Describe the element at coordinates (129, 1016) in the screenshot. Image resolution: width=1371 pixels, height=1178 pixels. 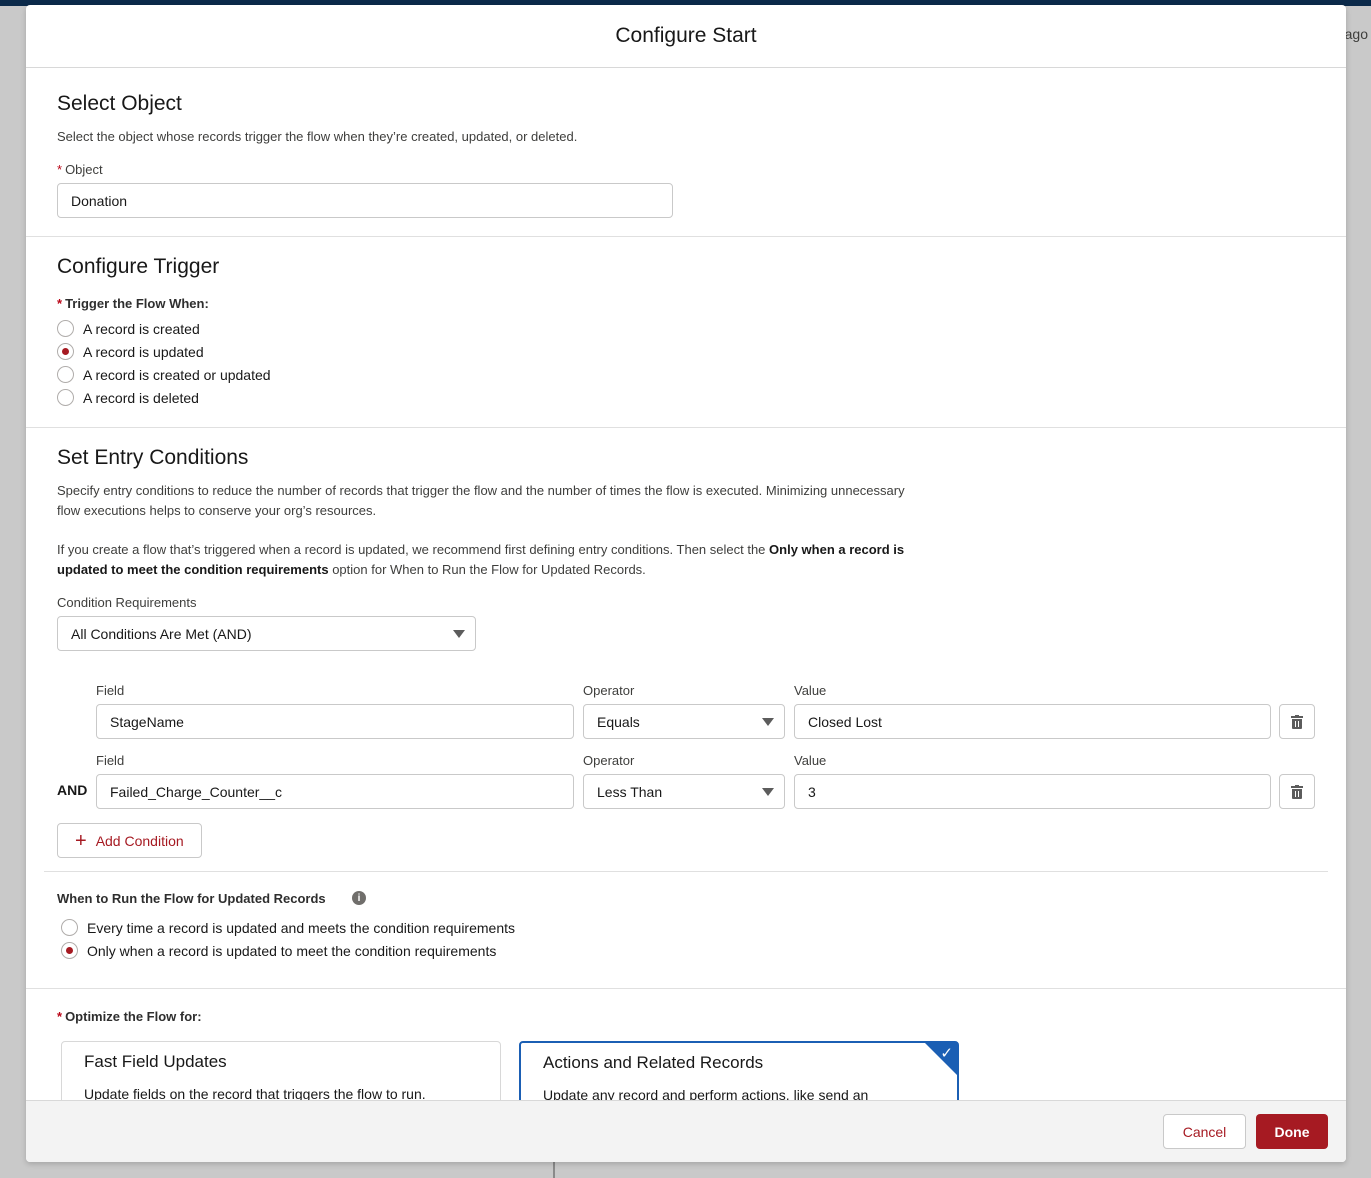
I see `optimize-label: * Optimize the Flow for:` at that location.